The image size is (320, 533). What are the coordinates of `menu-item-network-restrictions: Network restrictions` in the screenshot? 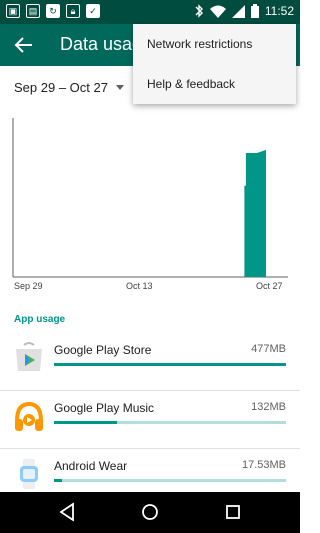 It's located at (214, 44).